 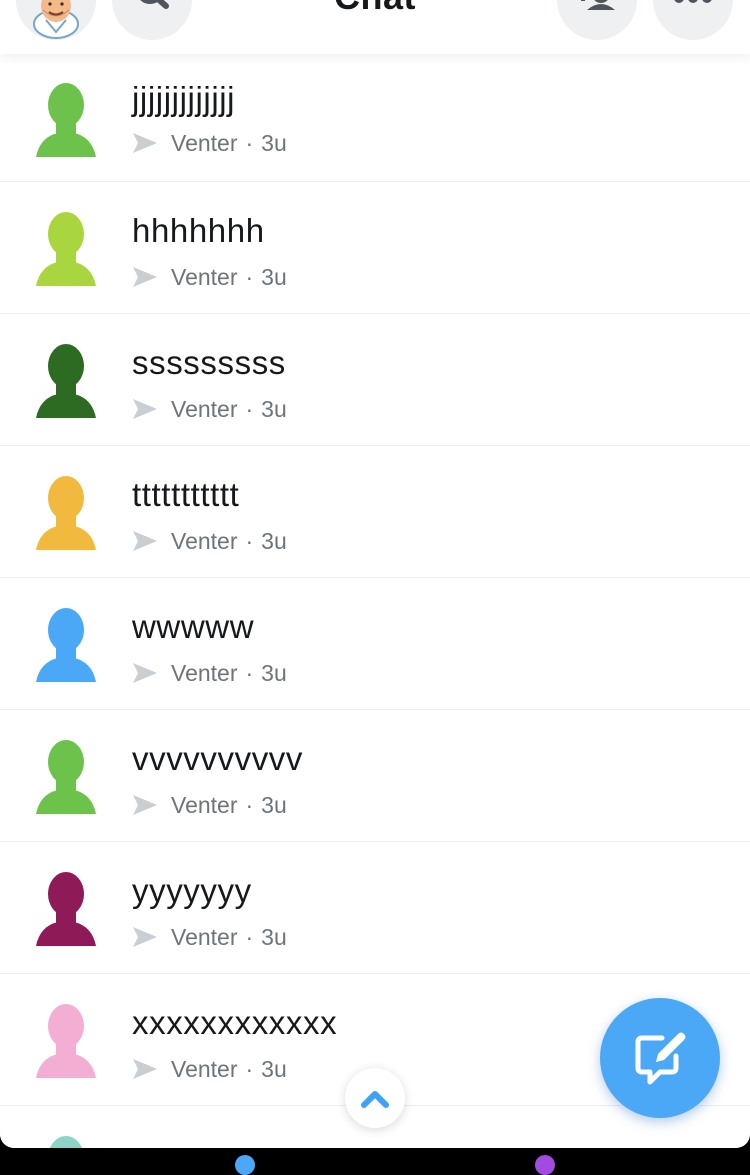 What do you see at coordinates (184, 98) in the screenshot?
I see `chat-name: jjjjjjjjjjjjj` at bounding box center [184, 98].